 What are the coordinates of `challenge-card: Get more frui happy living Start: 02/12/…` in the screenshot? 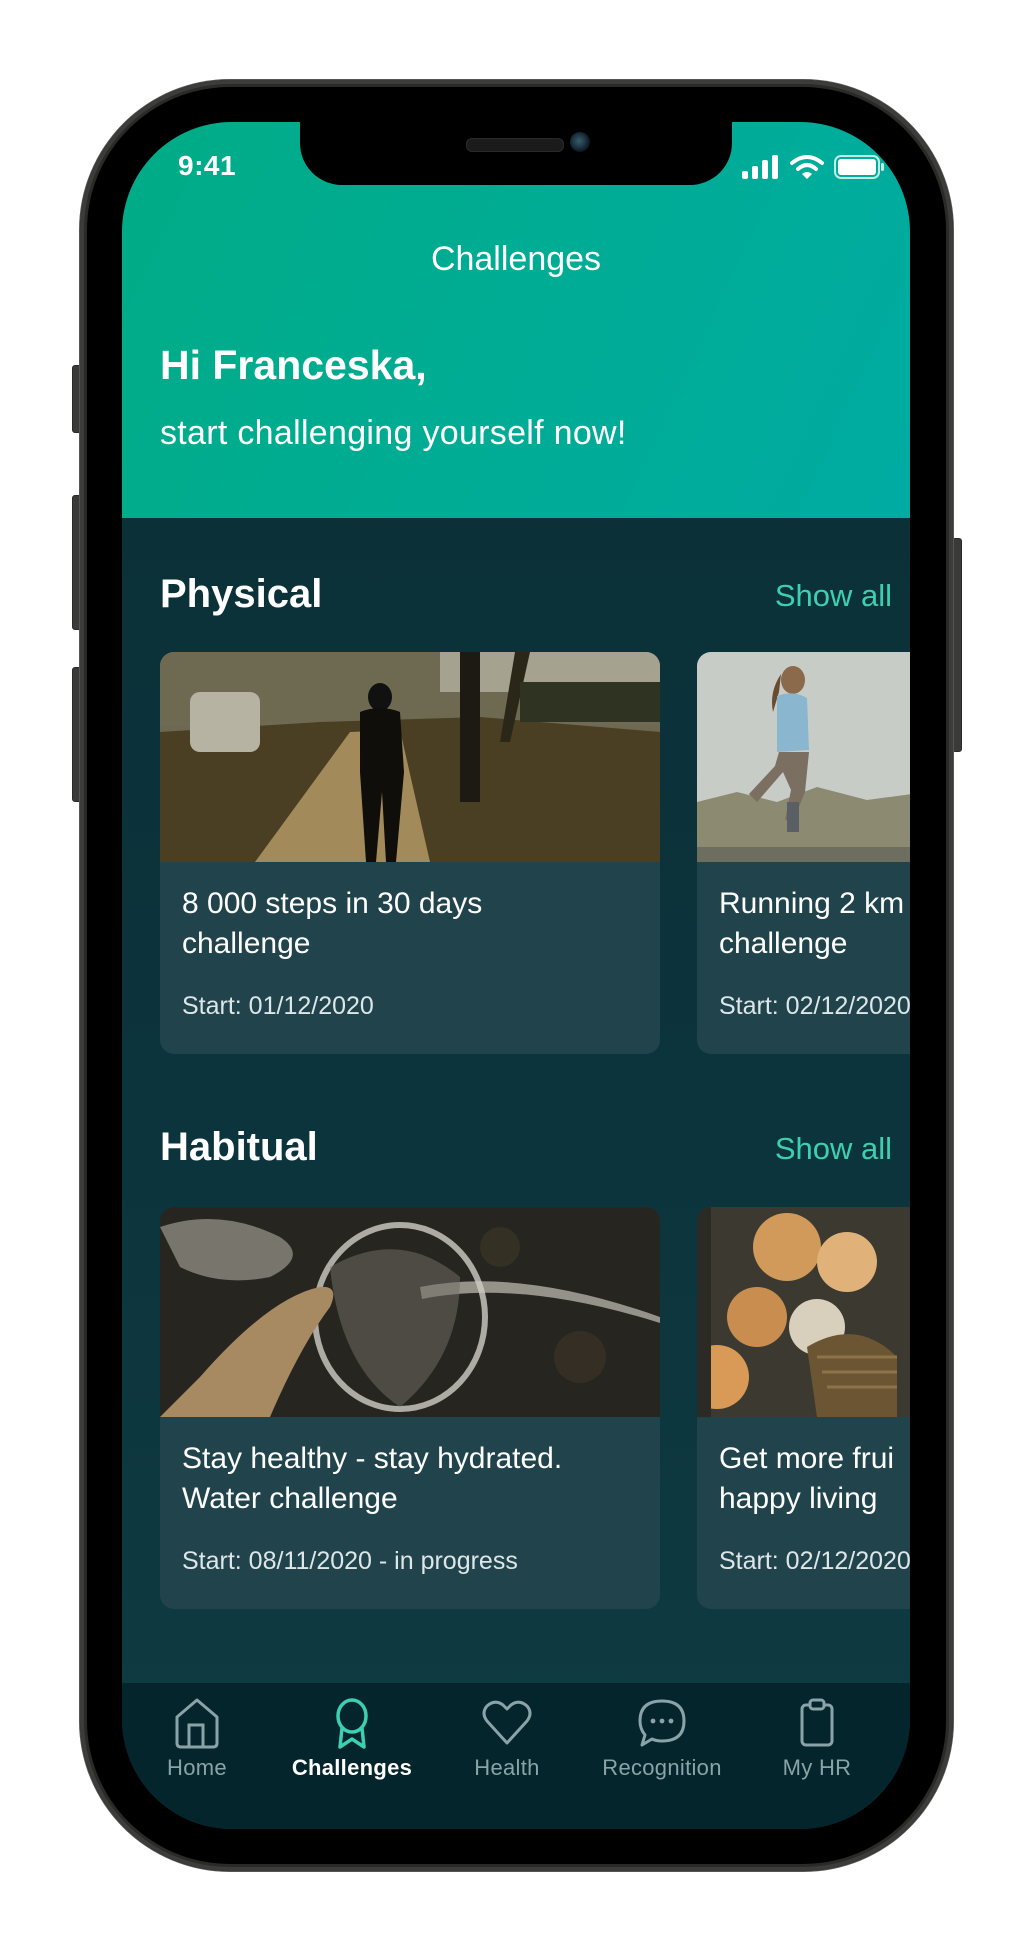 It's located at (803, 1408).